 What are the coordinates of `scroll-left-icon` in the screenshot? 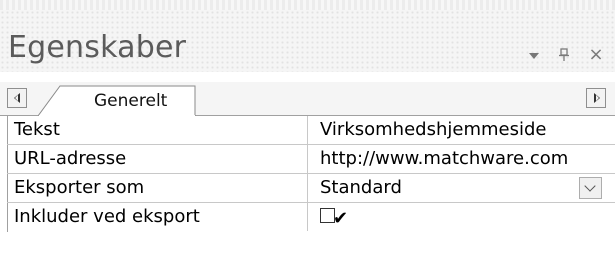 It's located at (17, 98).